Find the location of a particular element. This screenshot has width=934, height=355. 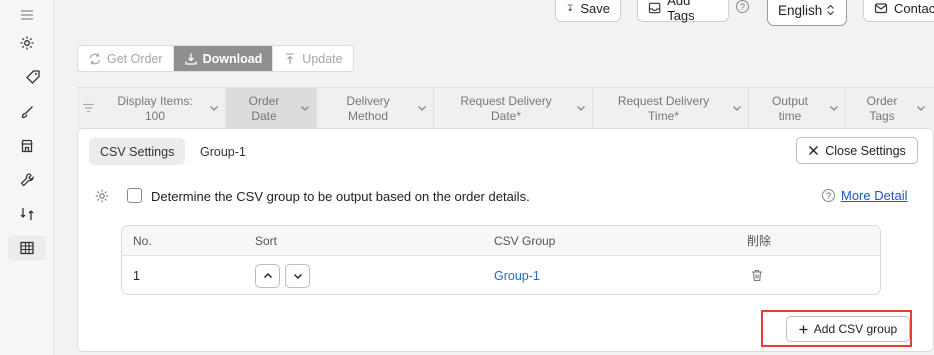

refresh-icon is located at coordinates (95, 58).